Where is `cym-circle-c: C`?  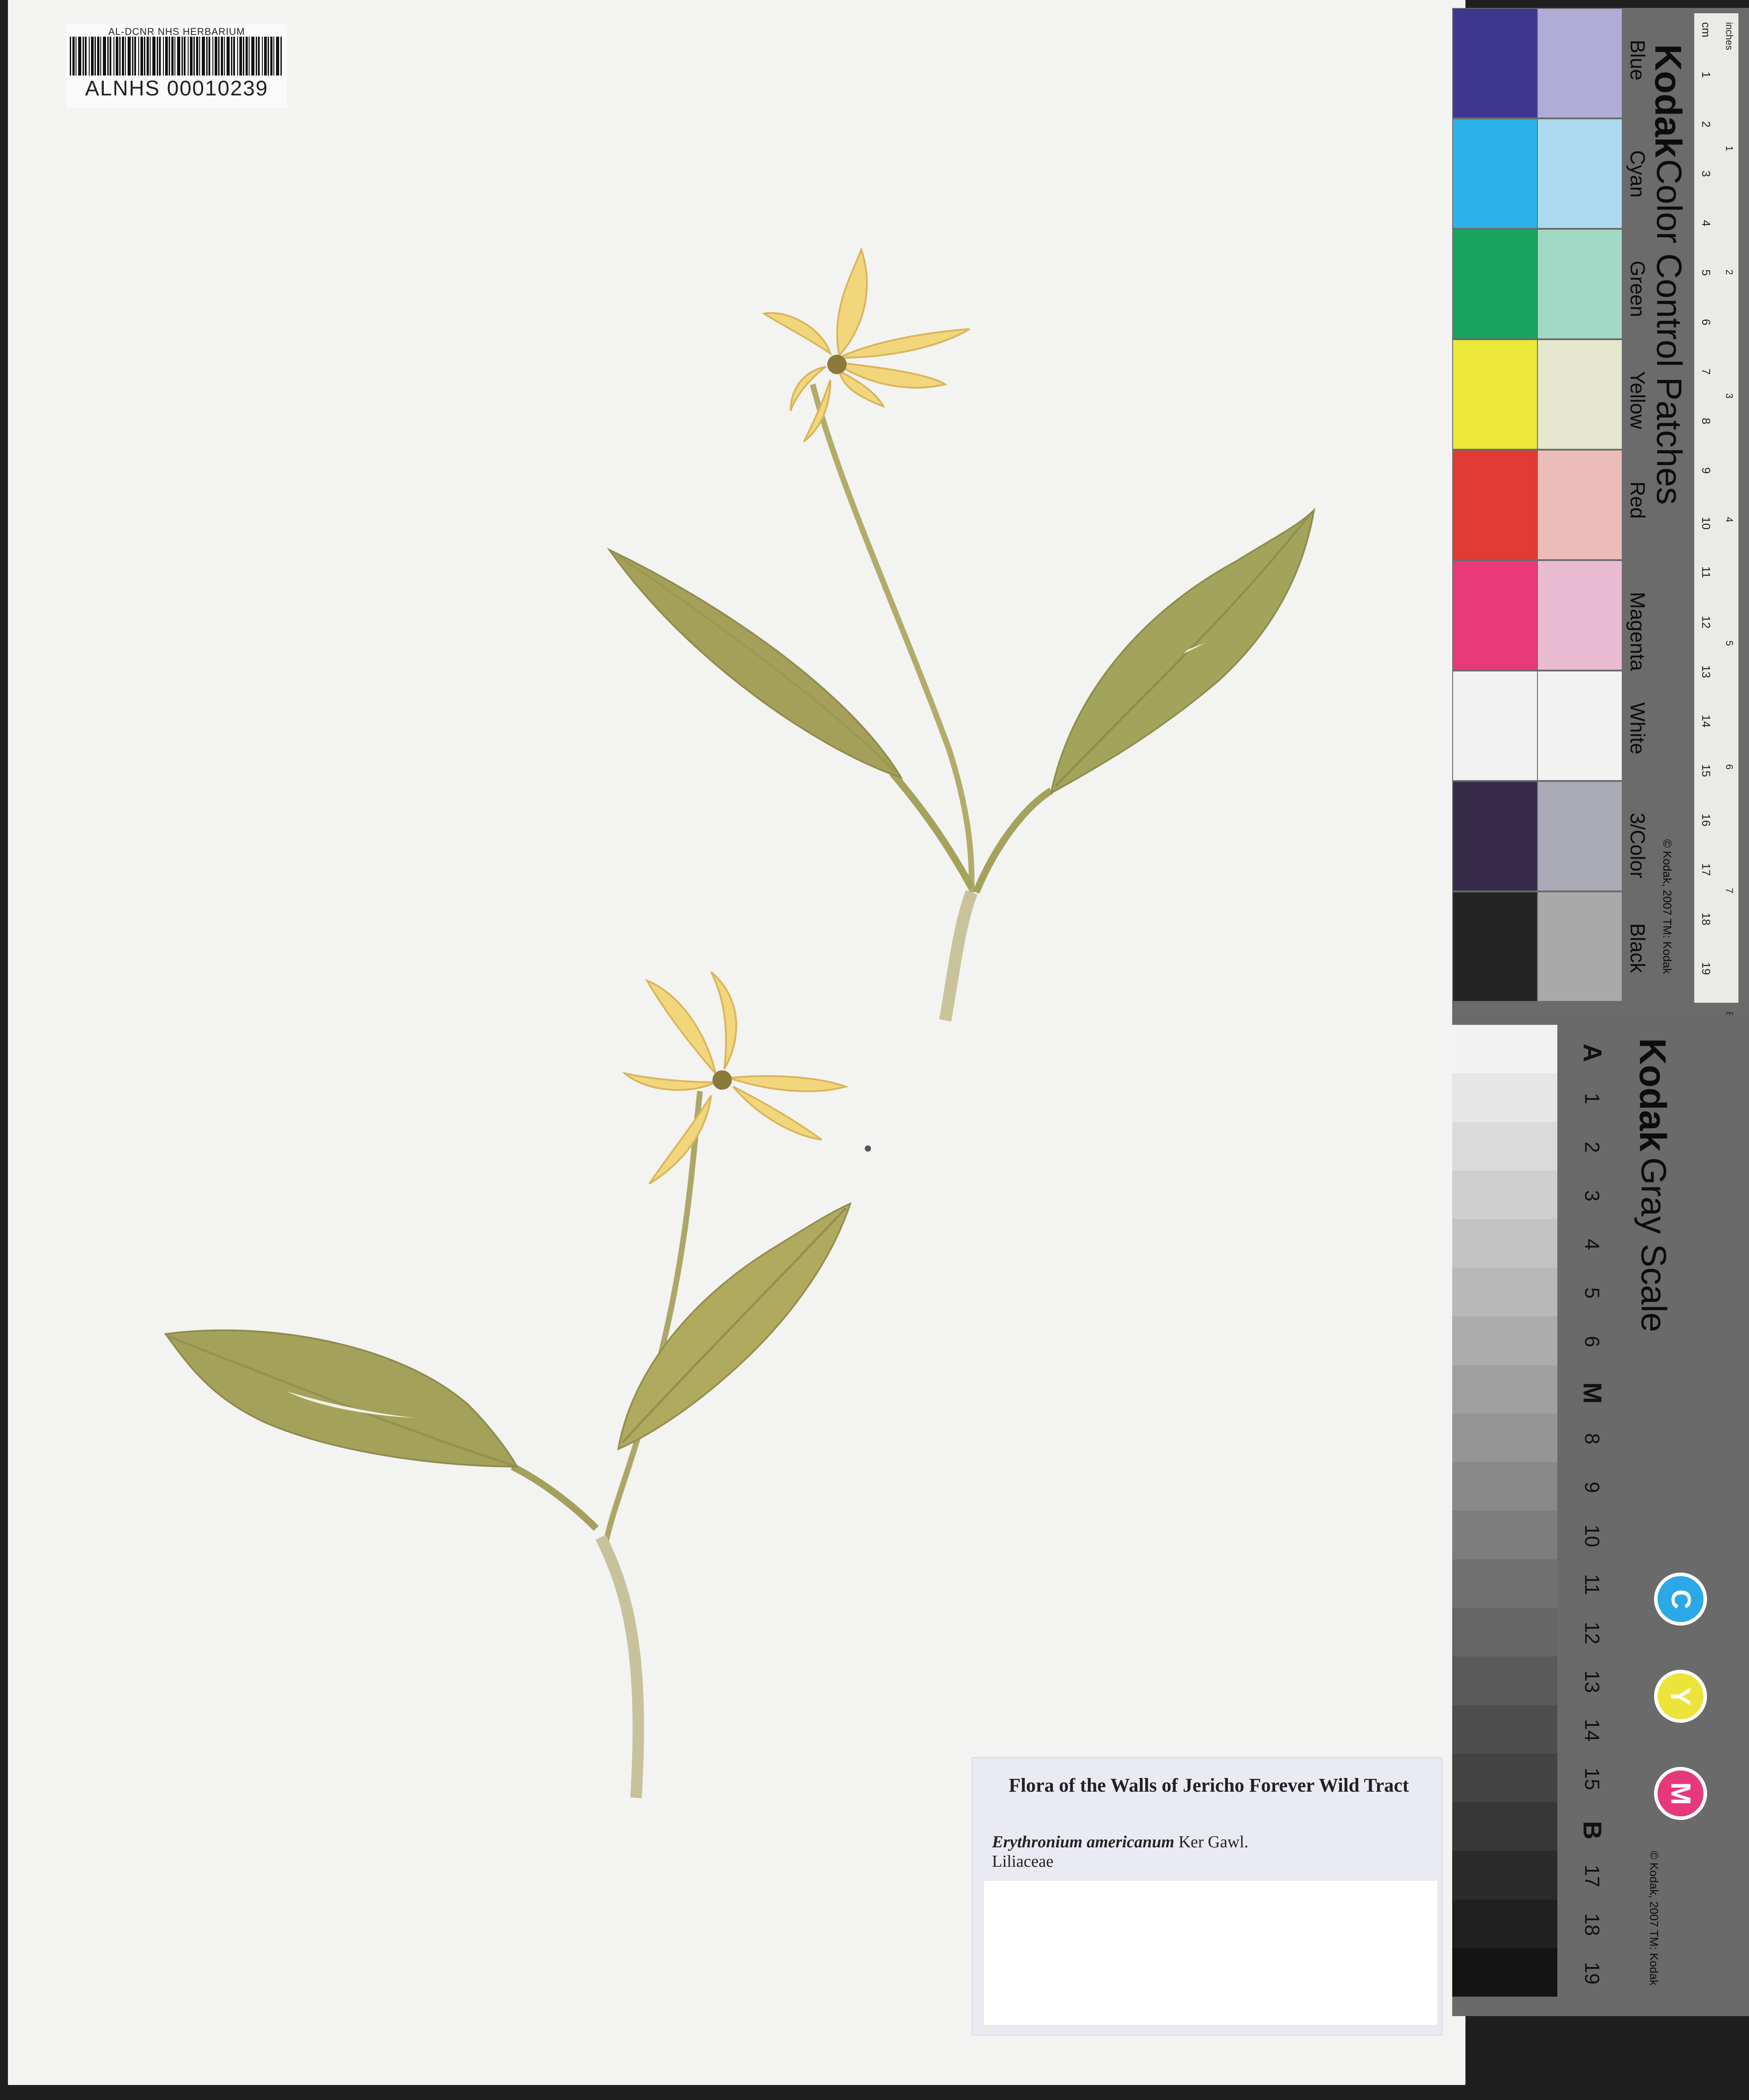
cym-circle-c: C is located at coordinates (1680, 1600).